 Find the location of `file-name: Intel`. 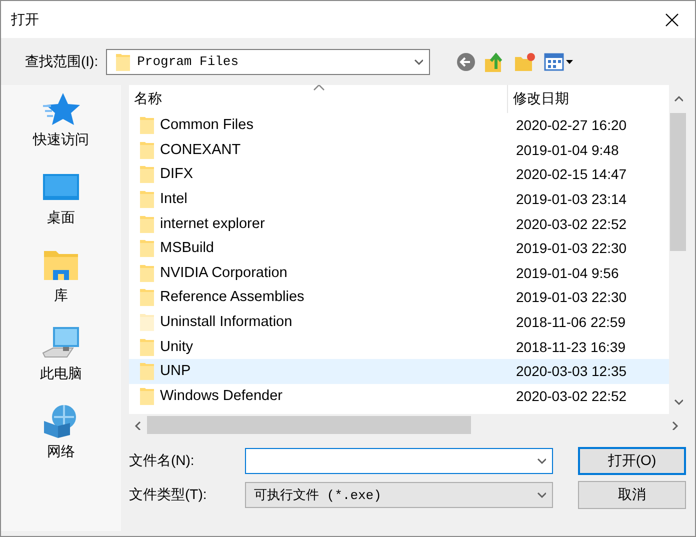

file-name: Intel is located at coordinates (174, 199).